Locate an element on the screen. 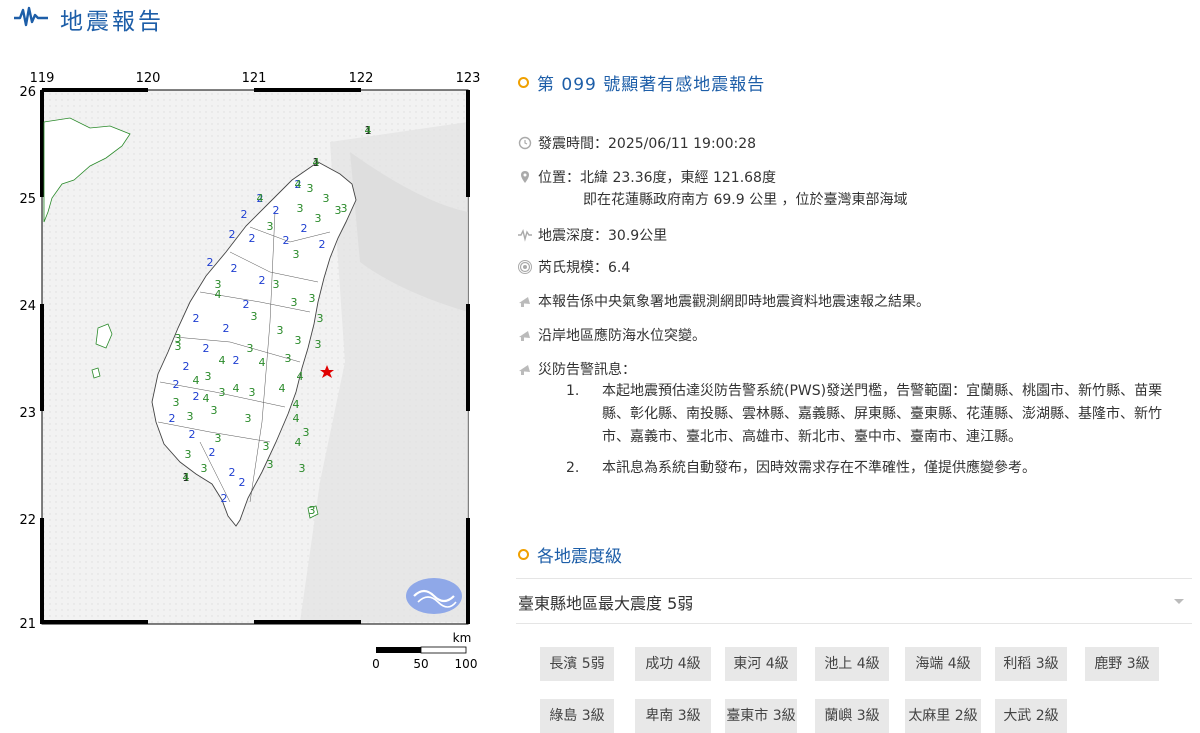 Image resolution: width=1200 pixels, height=733 pixels. magnitude-text: 芮氏規模：6.4 is located at coordinates (584, 268).